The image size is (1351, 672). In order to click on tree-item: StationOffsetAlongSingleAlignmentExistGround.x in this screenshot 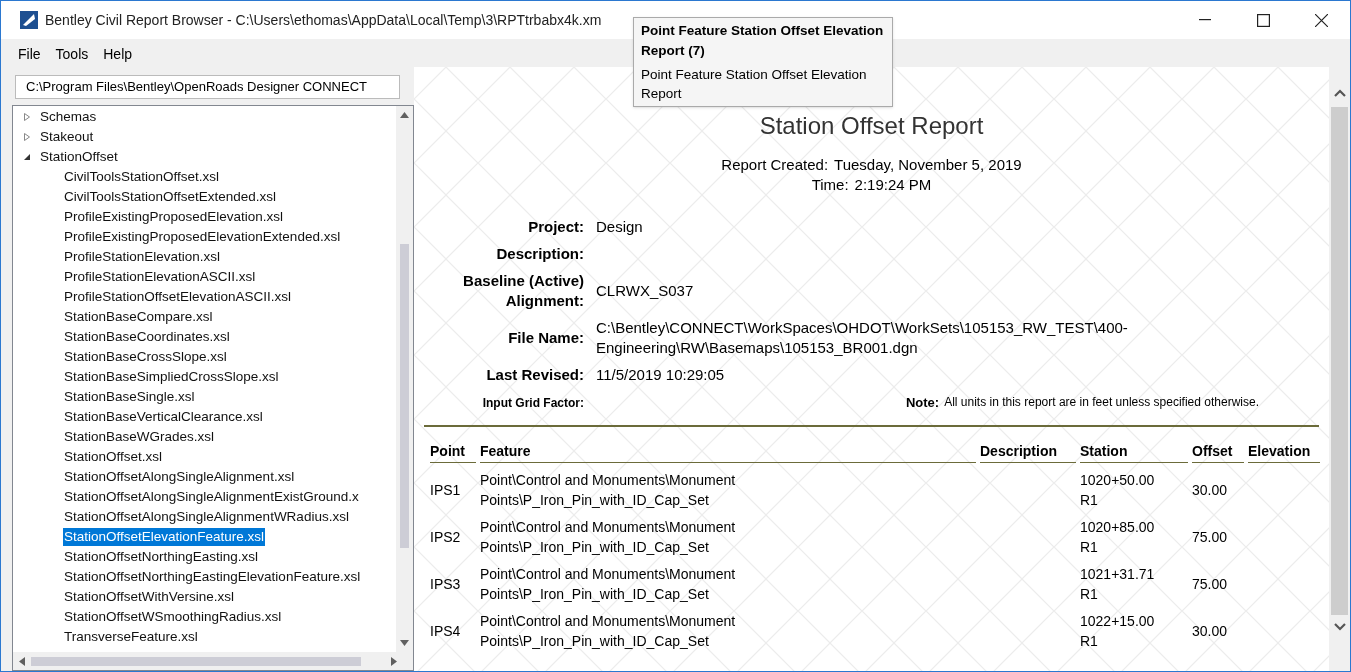, I will do `click(211, 497)`.